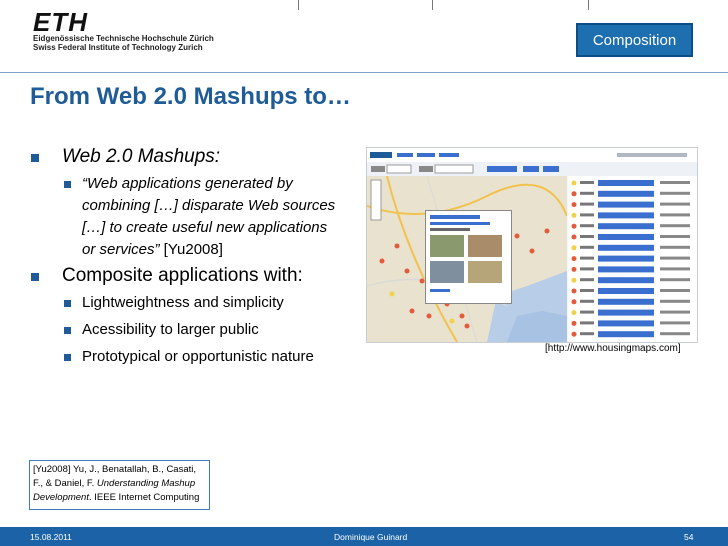 The image size is (728, 546). I want to click on screenshot-toolbar, so click(532, 155).